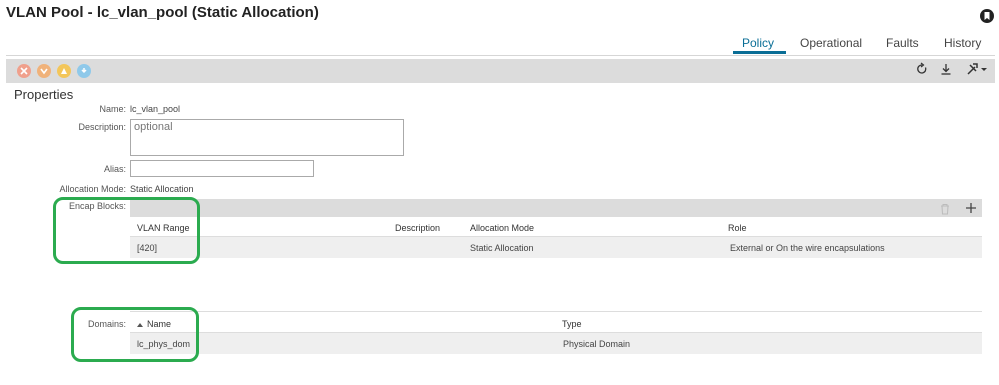 The width and height of the screenshot is (999, 385). Describe the element at coordinates (267, 137) in the screenshot. I see `description-field: optional` at that location.